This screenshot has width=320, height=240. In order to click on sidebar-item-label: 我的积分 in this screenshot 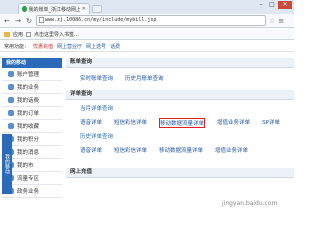, I will do `click(28, 140)`.